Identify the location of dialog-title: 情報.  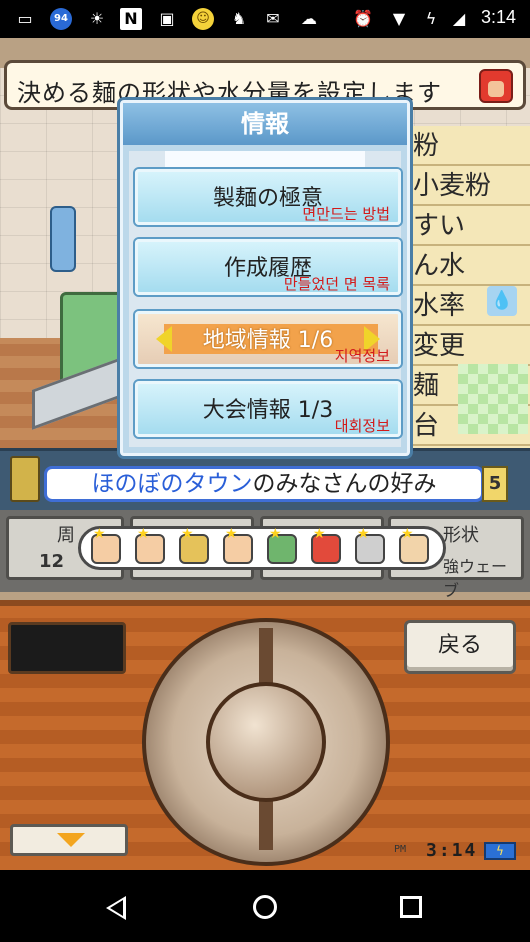
(265, 124).